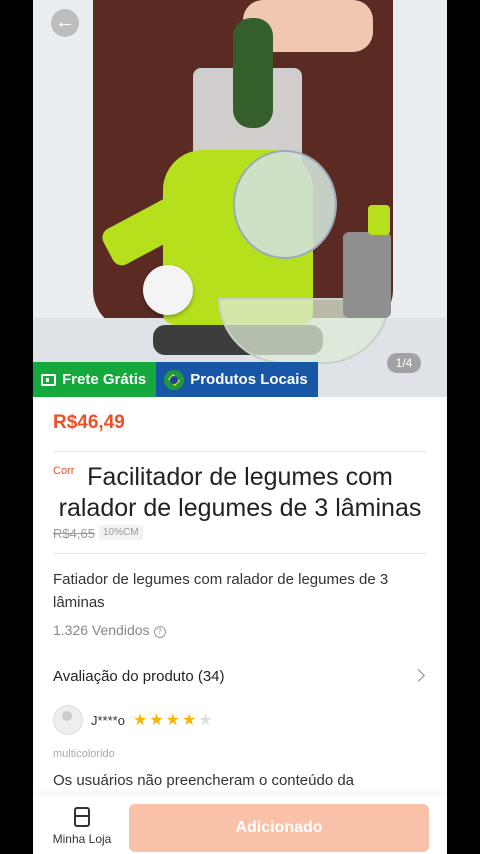 Image resolution: width=480 pixels, height=854 pixels. Describe the element at coordinates (404, 363) in the screenshot. I see `image-counter: 1/4` at that location.